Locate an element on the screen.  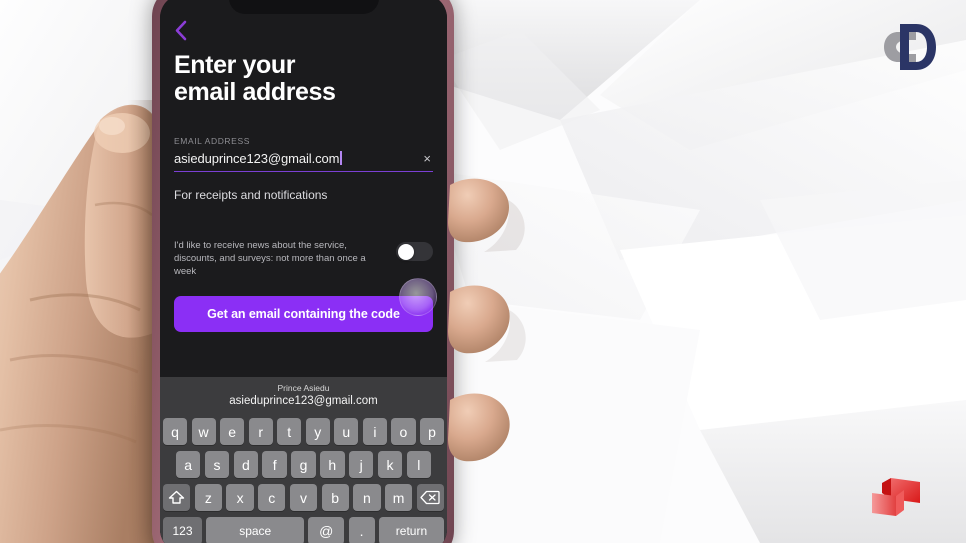
dd-monogram-glyph is located at coordinates (910, 47).